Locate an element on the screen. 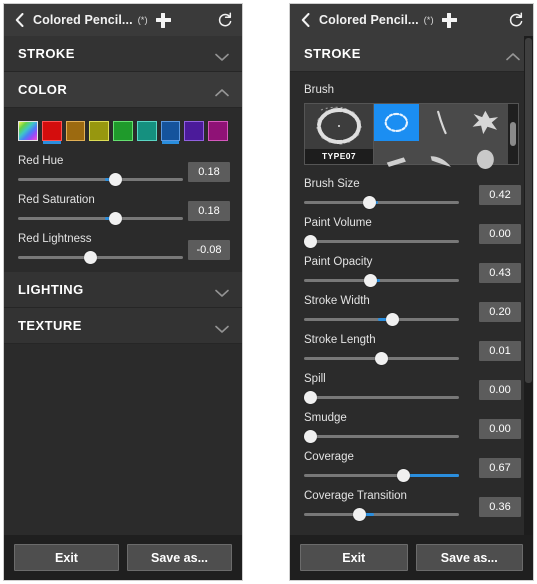 The height and width of the screenshot is (584, 537). brush-thumb-curve is located at coordinates (441, 159).